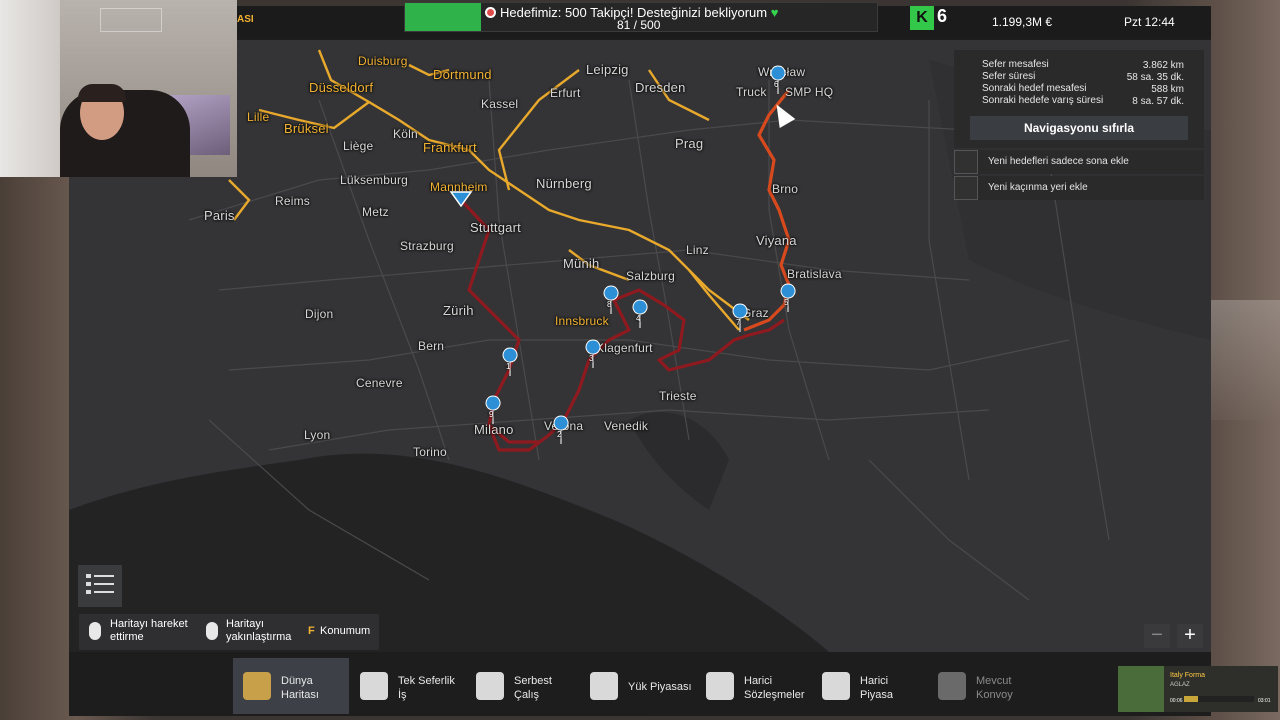 The image size is (1280, 720). I want to click on waypoint-label: 9, so click(491, 414).